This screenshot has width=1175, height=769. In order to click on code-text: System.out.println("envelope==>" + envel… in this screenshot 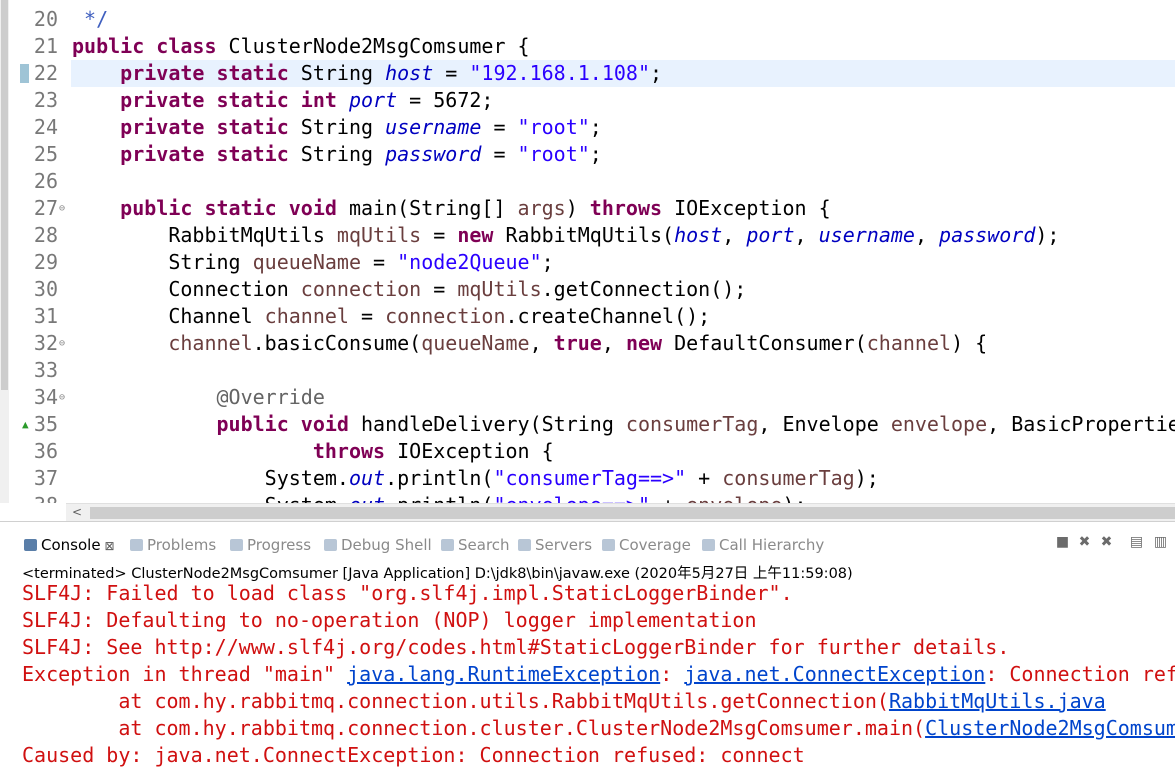, I will do `click(623, 497)`.